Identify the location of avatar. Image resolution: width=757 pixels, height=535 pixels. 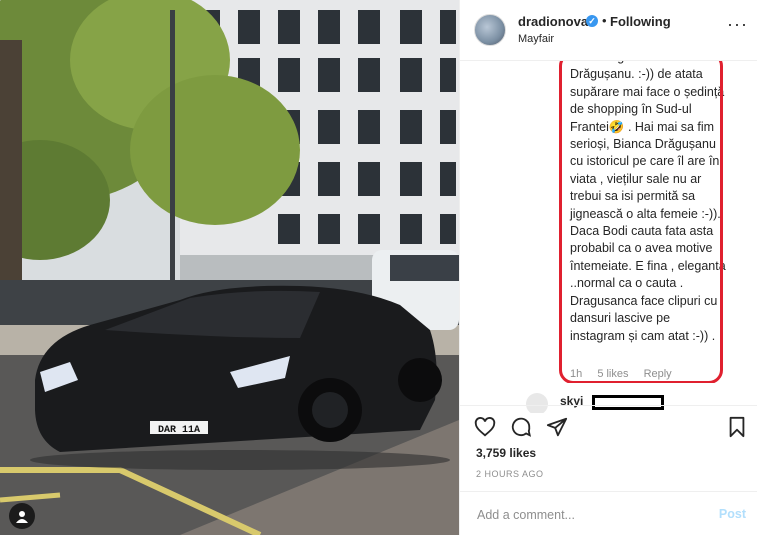
(490, 30).